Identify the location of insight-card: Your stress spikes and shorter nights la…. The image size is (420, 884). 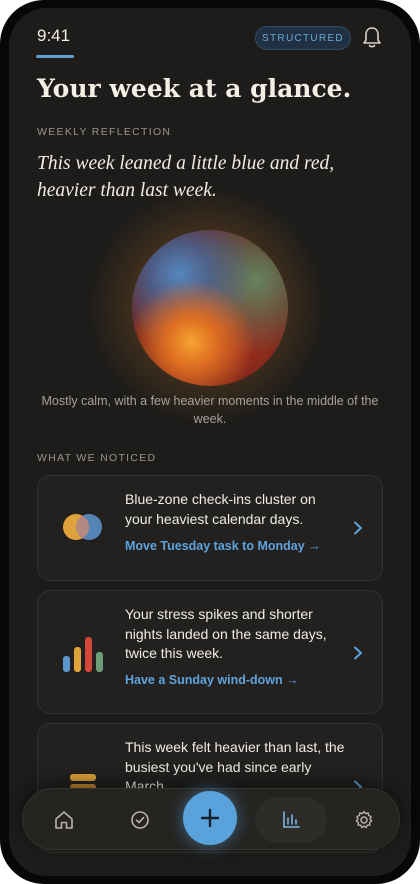
(210, 652).